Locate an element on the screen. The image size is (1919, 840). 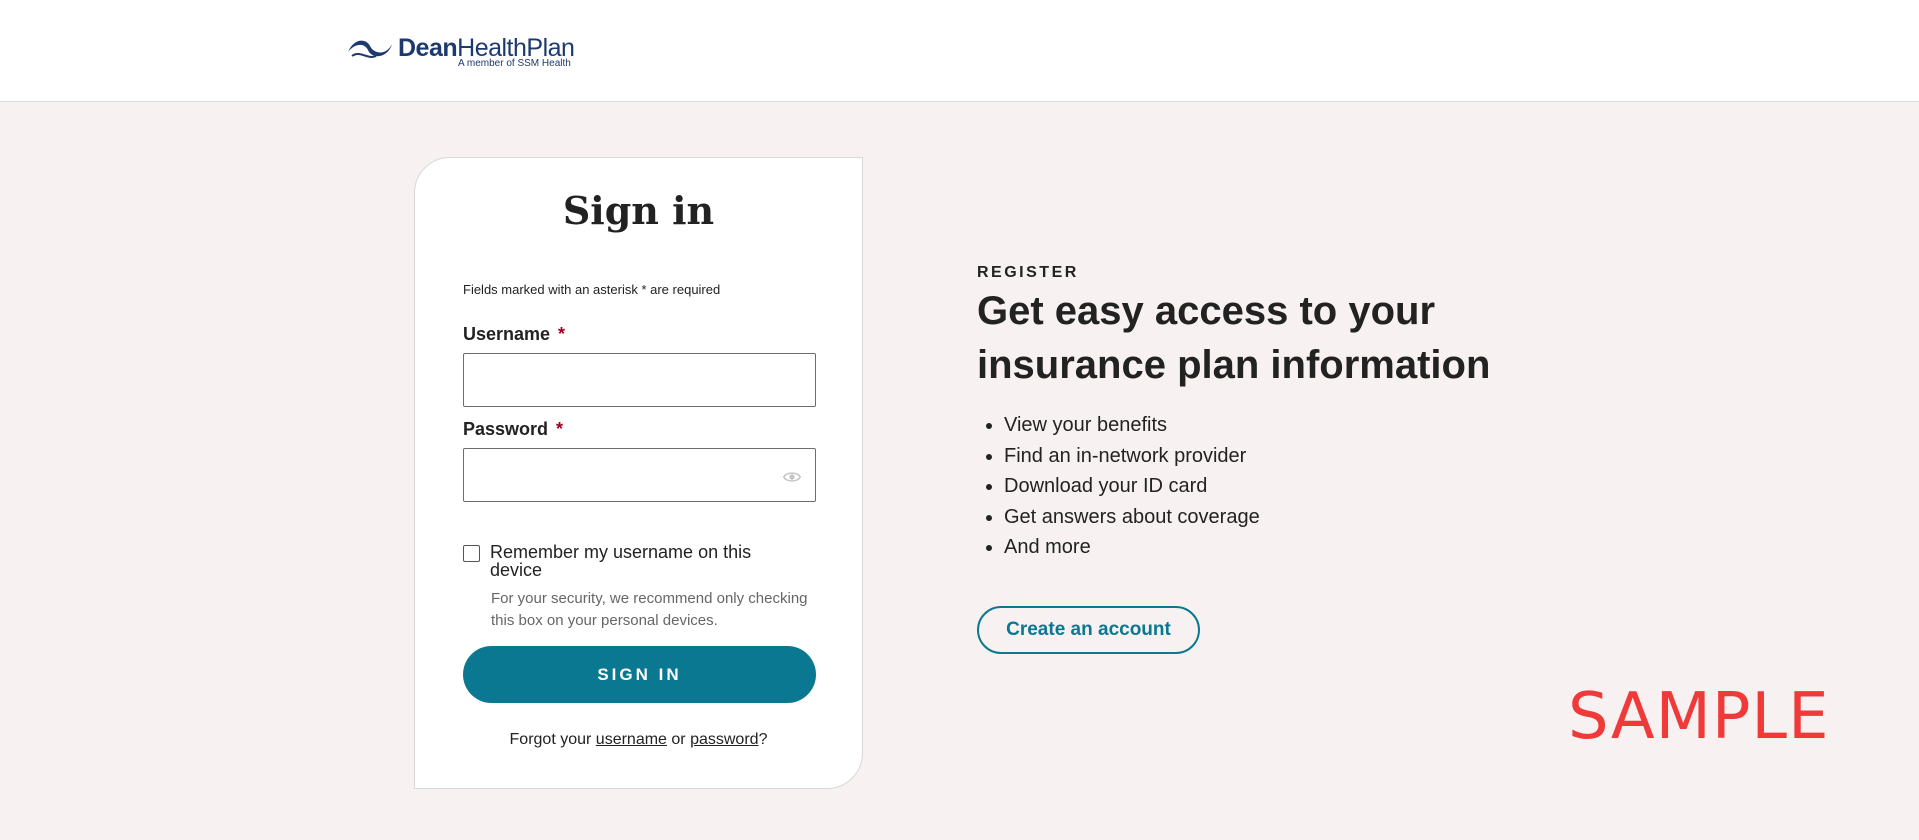
list-item: Download your ID card is located at coordinates (1132, 486).